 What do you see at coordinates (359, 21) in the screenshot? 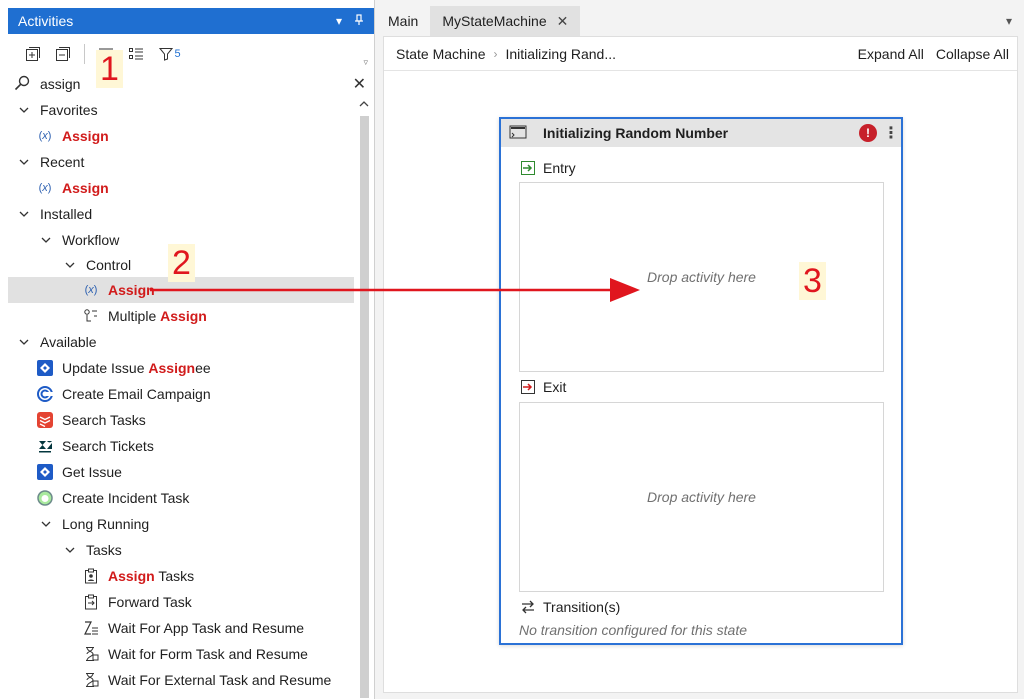
I see `pin-icon` at bounding box center [359, 21].